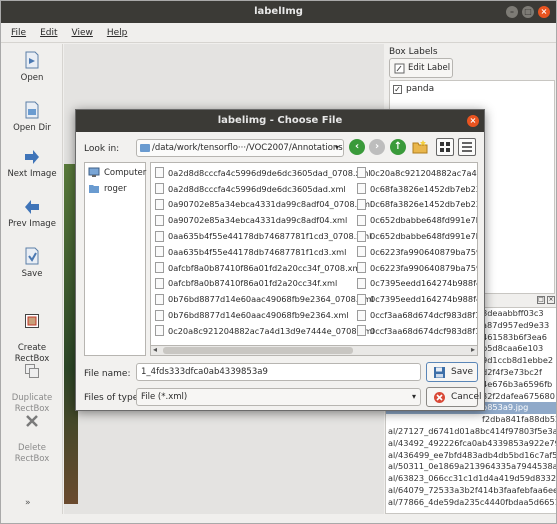 The width and height of the screenshot is (557, 524). Describe the element at coordinates (107, 374) in the screenshot. I see `file-name-label: File name:` at that location.